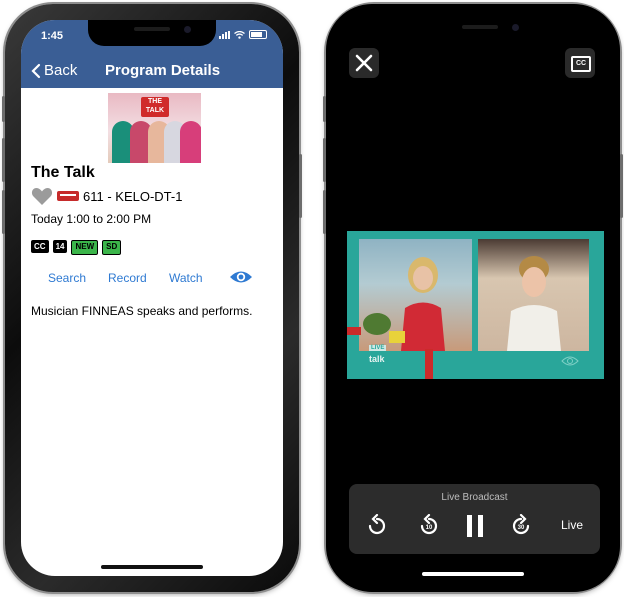 Image resolution: width=624 pixels, height=597 pixels. I want to click on playback-controls: Live Broadcast 10 30 Live, so click(474, 519).